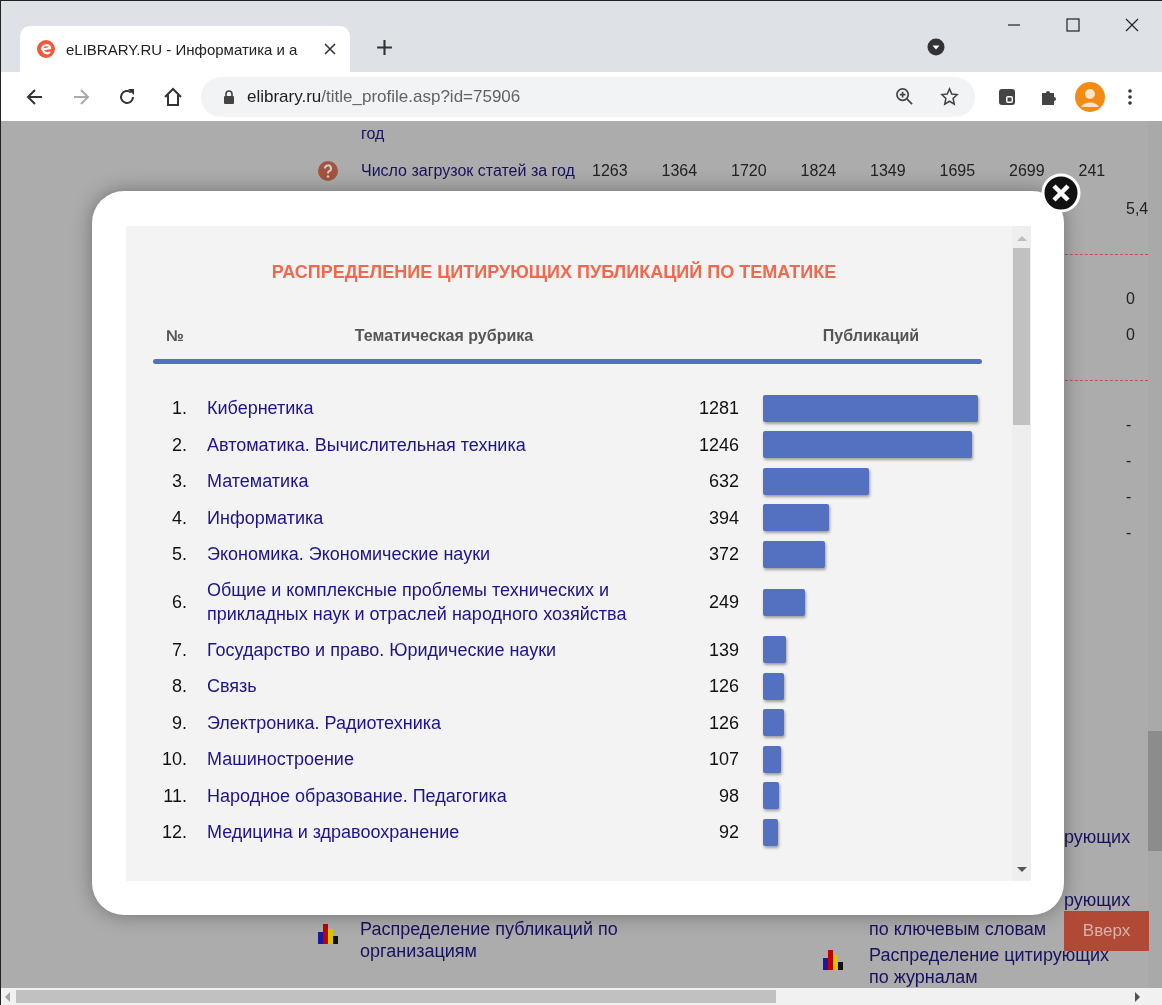 The image size is (1162, 1005). I want to click on back-icon, so click(35, 96).